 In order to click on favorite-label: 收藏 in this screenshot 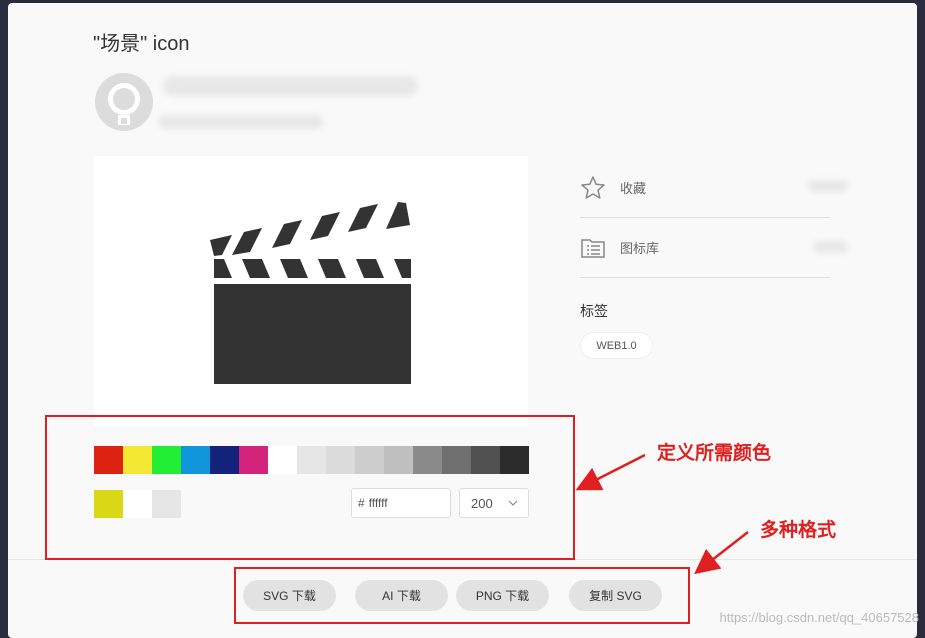, I will do `click(633, 188)`.